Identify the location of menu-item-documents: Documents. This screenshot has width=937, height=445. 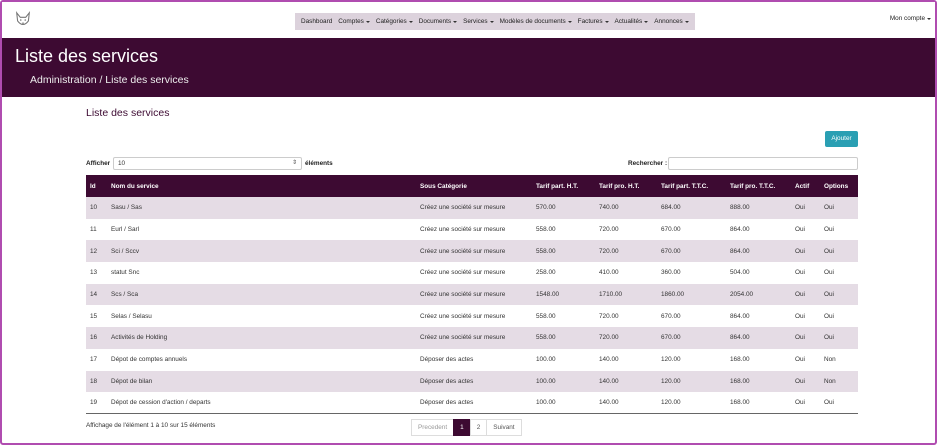
(438, 21).